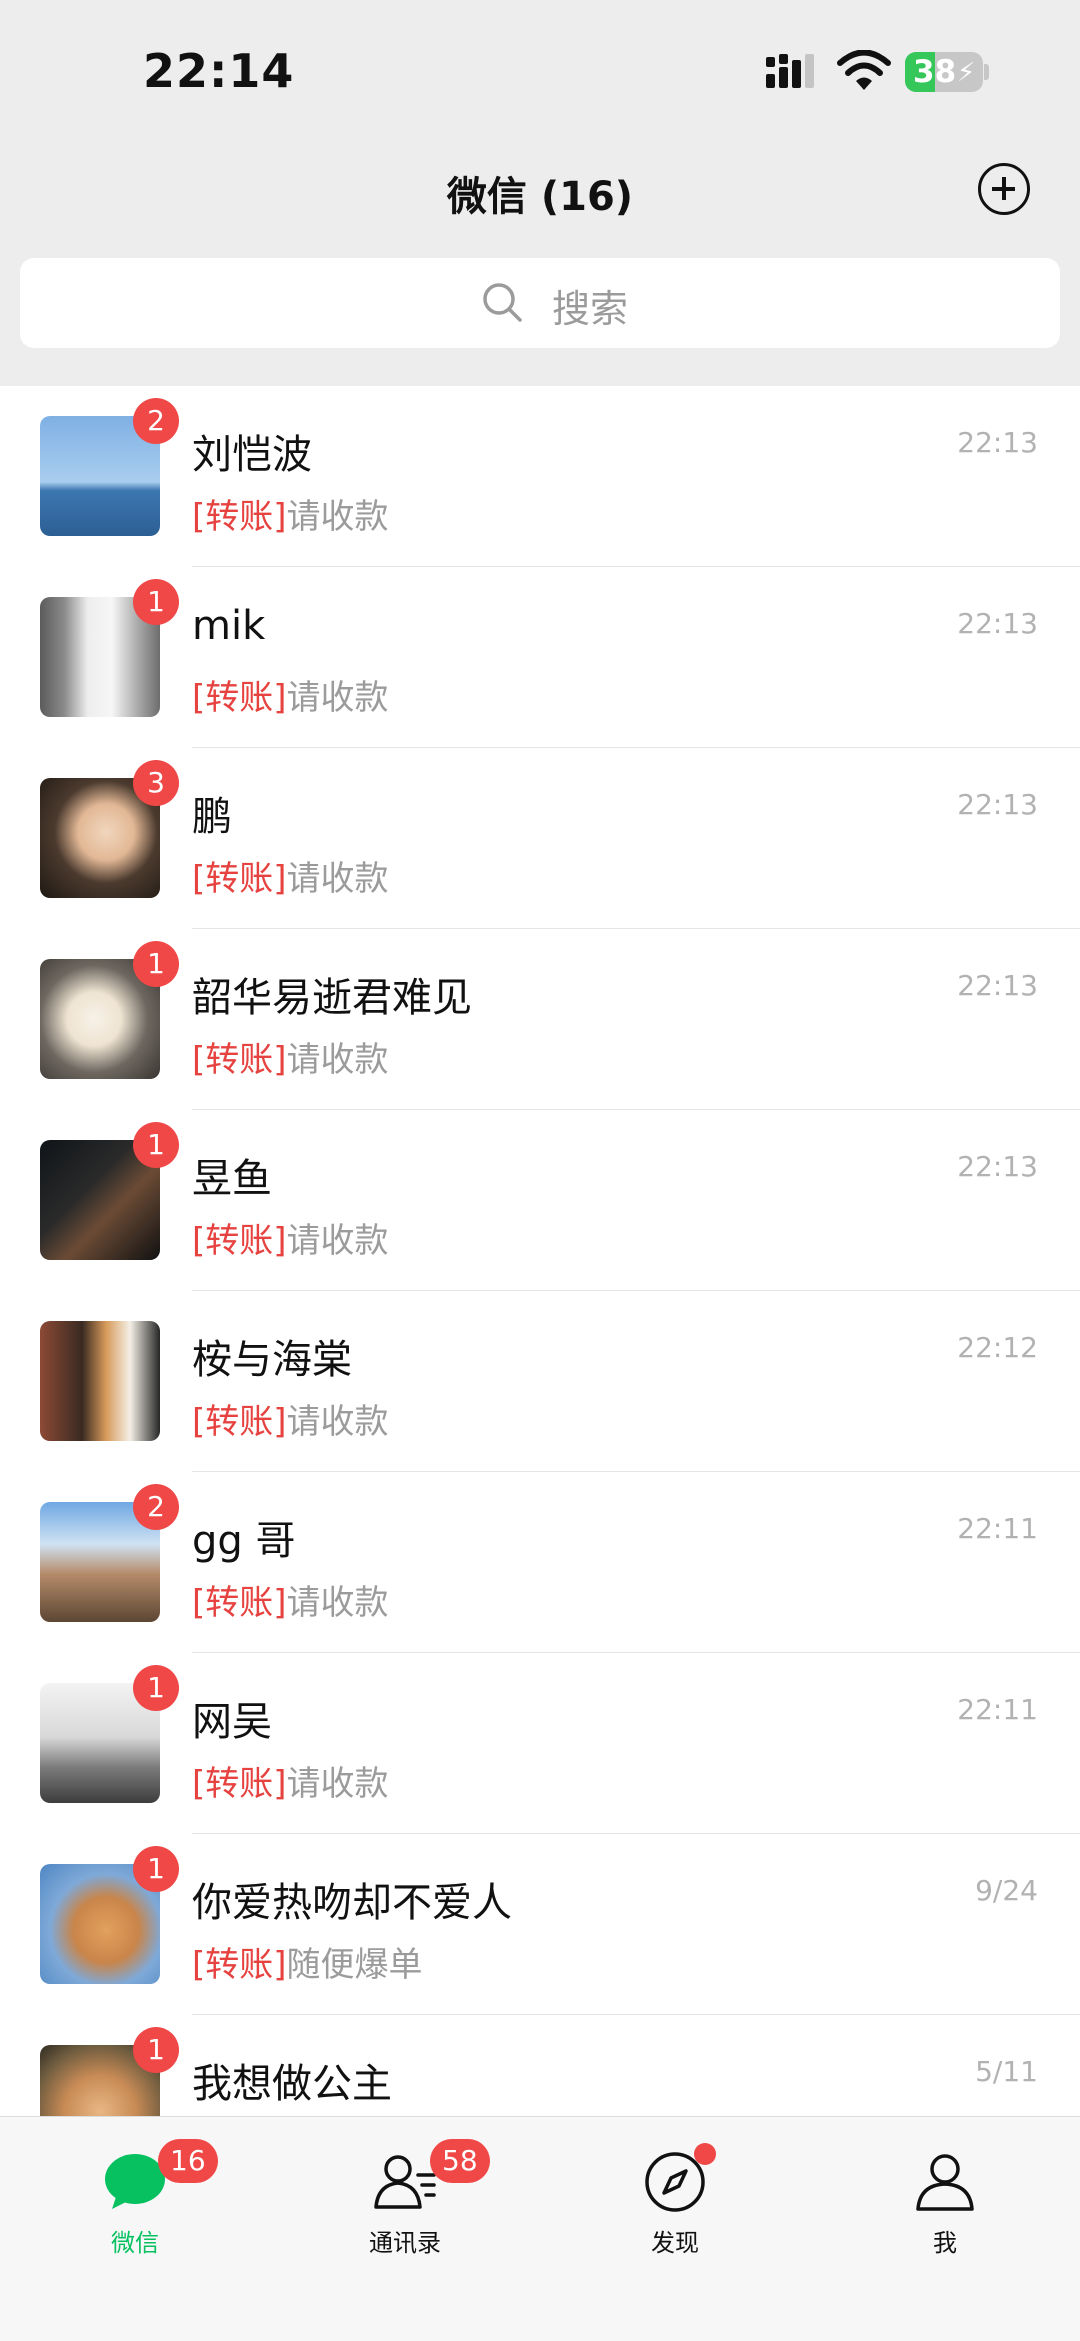 The height and width of the screenshot is (2341, 1080). What do you see at coordinates (272, 1360) in the screenshot?
I see `chat-name: 桉与海棠` at bounding box center [272, 1360].